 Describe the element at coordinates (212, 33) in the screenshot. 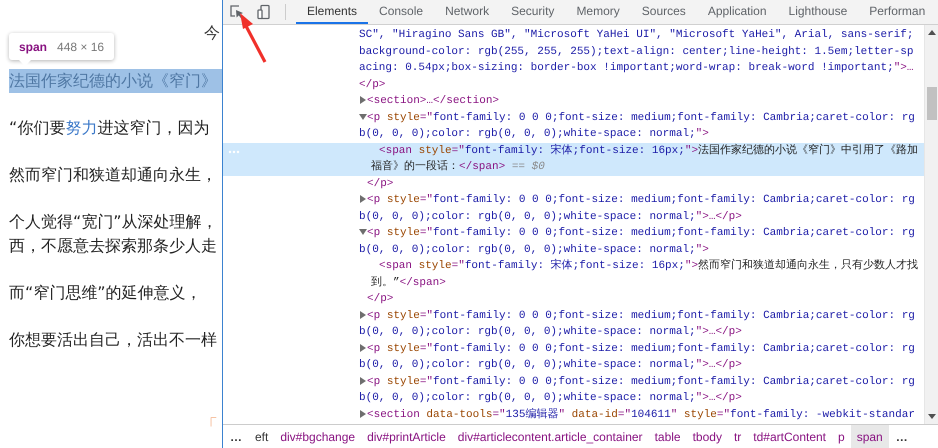

I see `page-title-fragment: 今` at that location.